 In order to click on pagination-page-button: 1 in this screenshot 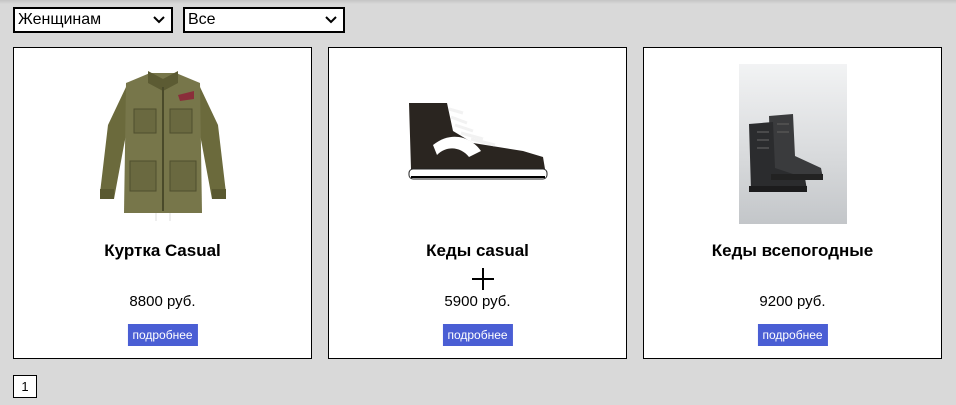, I will do `click(25, 386)`.